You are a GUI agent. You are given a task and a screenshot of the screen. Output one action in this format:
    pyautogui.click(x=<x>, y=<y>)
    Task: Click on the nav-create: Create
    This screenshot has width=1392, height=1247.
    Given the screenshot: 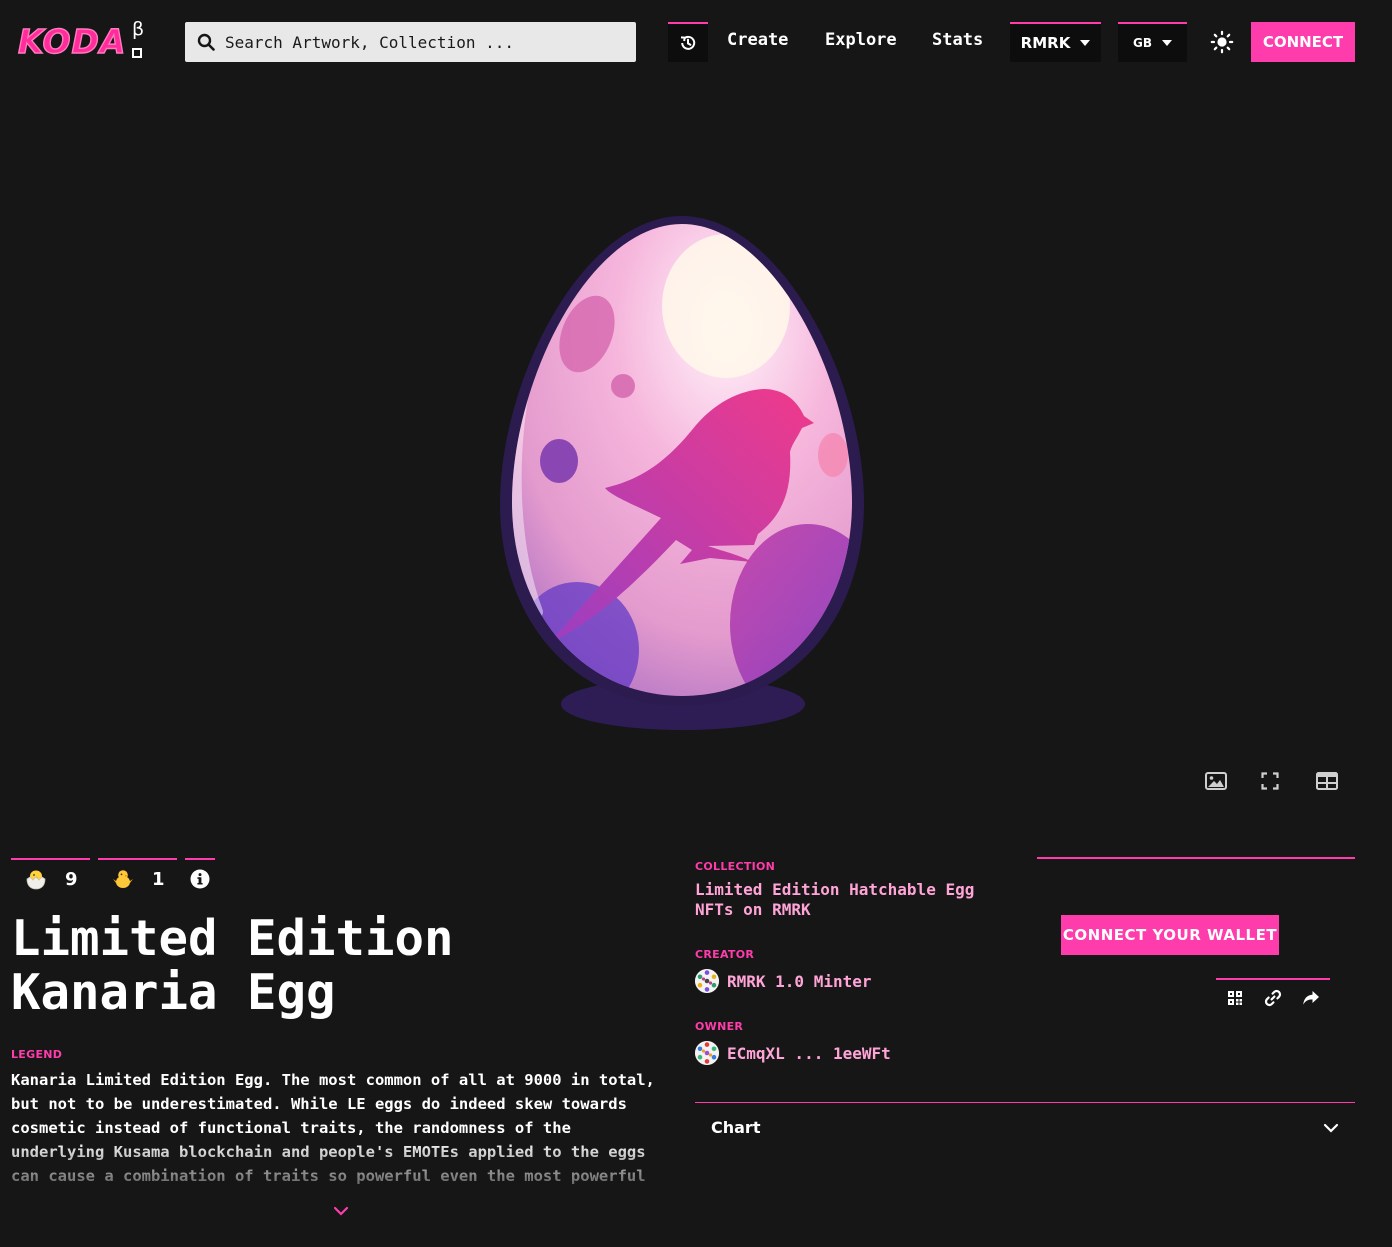 What is the action you would take?
    pyautogui.click(x=757, y=40)
    